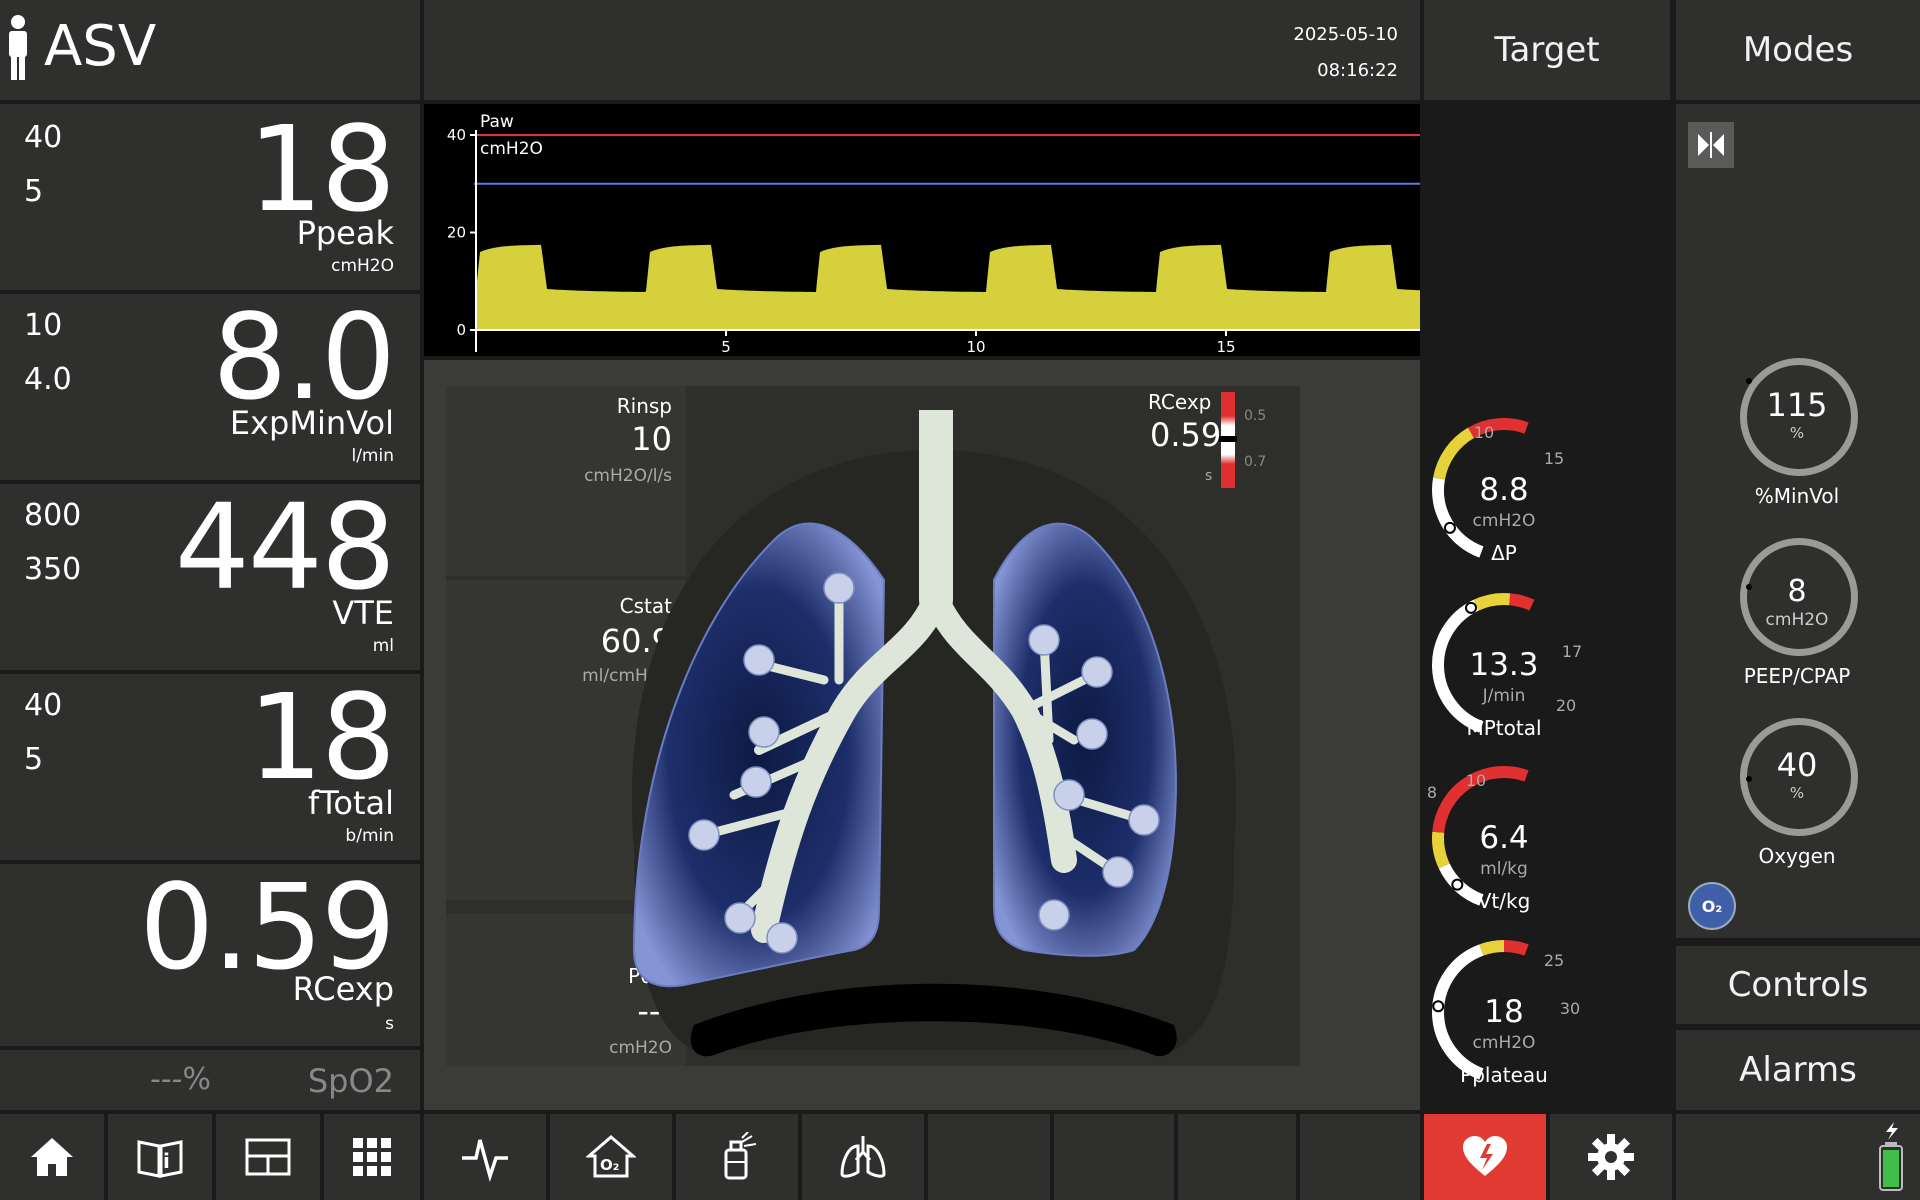  I want to click on alarms-label: Alarms, so click(1798, 1070).